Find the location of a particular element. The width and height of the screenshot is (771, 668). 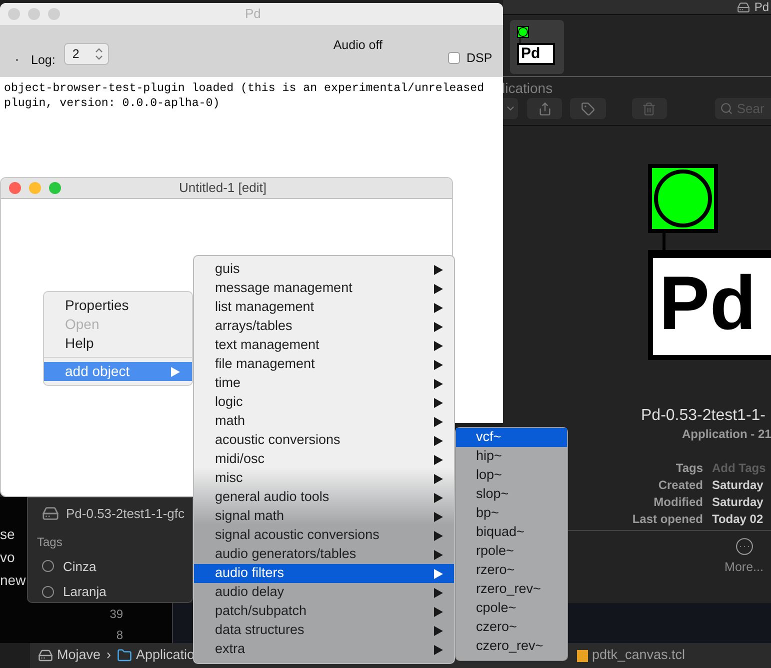

menu-item: arrays/tables is located at coordinates (324, 326).